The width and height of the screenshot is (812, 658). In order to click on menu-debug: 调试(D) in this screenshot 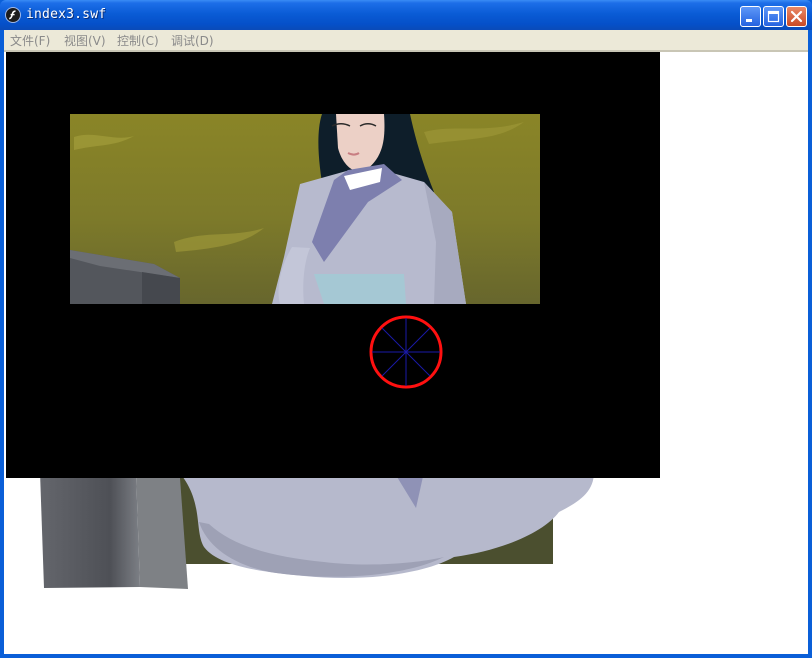, I will do `click(192, 40)`.